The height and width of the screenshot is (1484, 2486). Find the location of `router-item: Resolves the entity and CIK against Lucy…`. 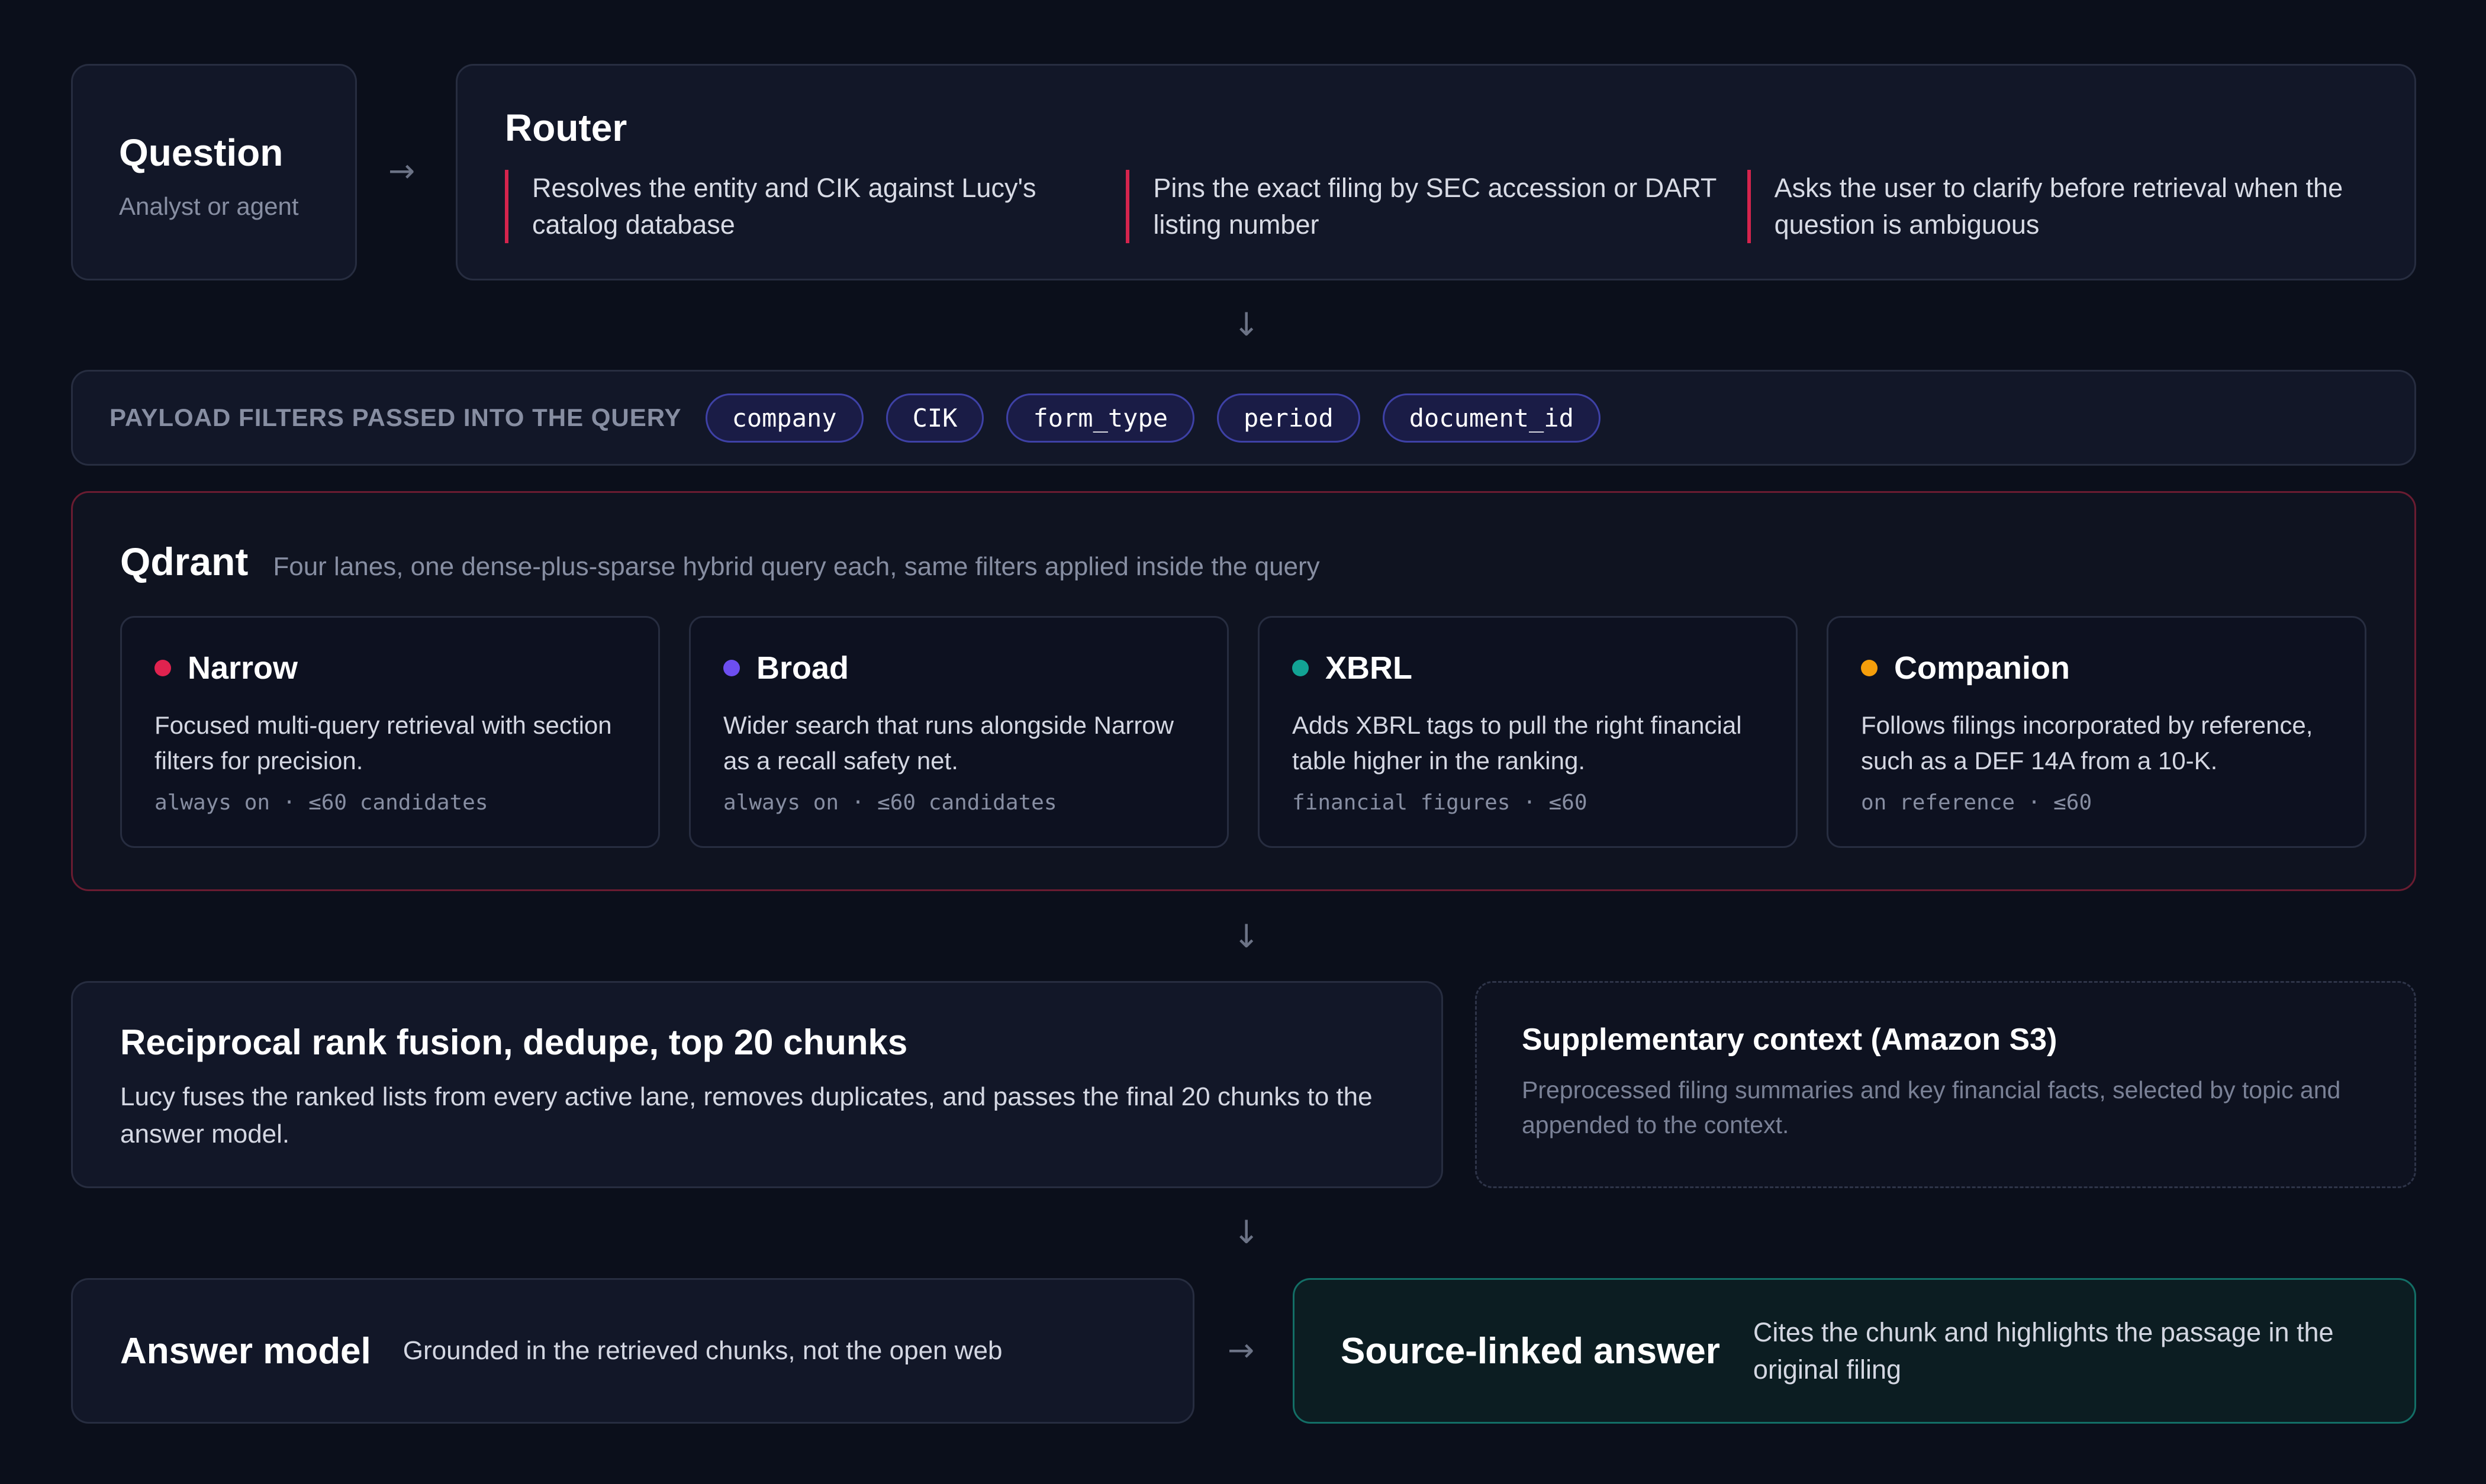

router-item: Resolves the entity and CIK against Lucy… is located at coordinates (815, 207).